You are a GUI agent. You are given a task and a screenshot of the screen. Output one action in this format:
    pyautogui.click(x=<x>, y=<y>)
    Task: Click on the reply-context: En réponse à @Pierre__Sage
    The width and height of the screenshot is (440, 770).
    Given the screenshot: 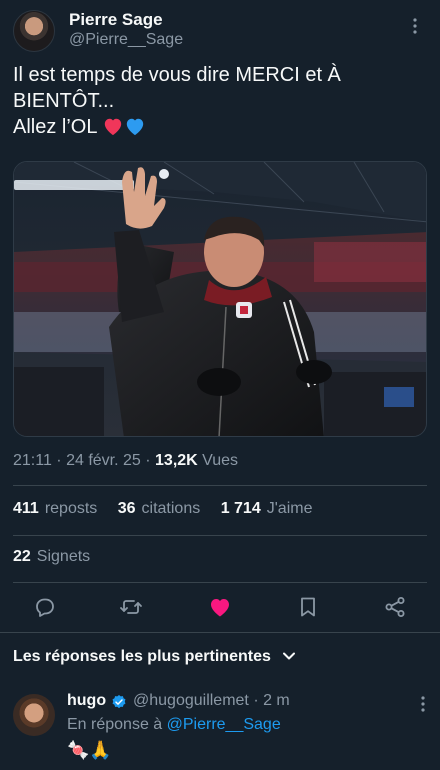 What is the action you would take?
    pyautogui.click(x=174, y=725)
    